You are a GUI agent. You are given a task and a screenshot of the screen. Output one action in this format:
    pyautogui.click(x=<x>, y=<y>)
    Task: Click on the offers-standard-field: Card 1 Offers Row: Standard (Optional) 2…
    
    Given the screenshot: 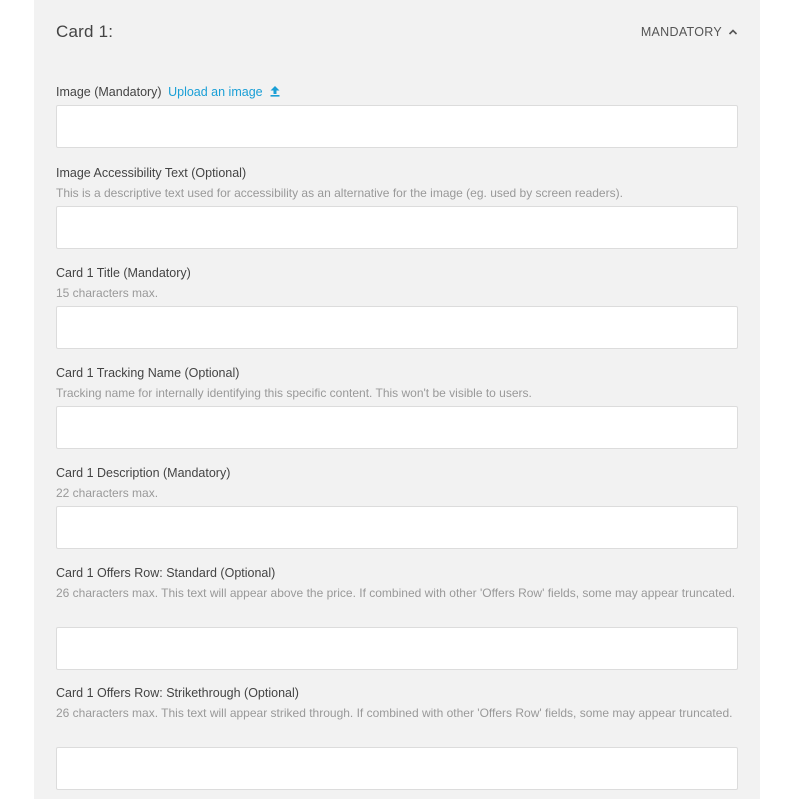 What is the action you would take?
    pyautogui.click(x=397, y=584)
    